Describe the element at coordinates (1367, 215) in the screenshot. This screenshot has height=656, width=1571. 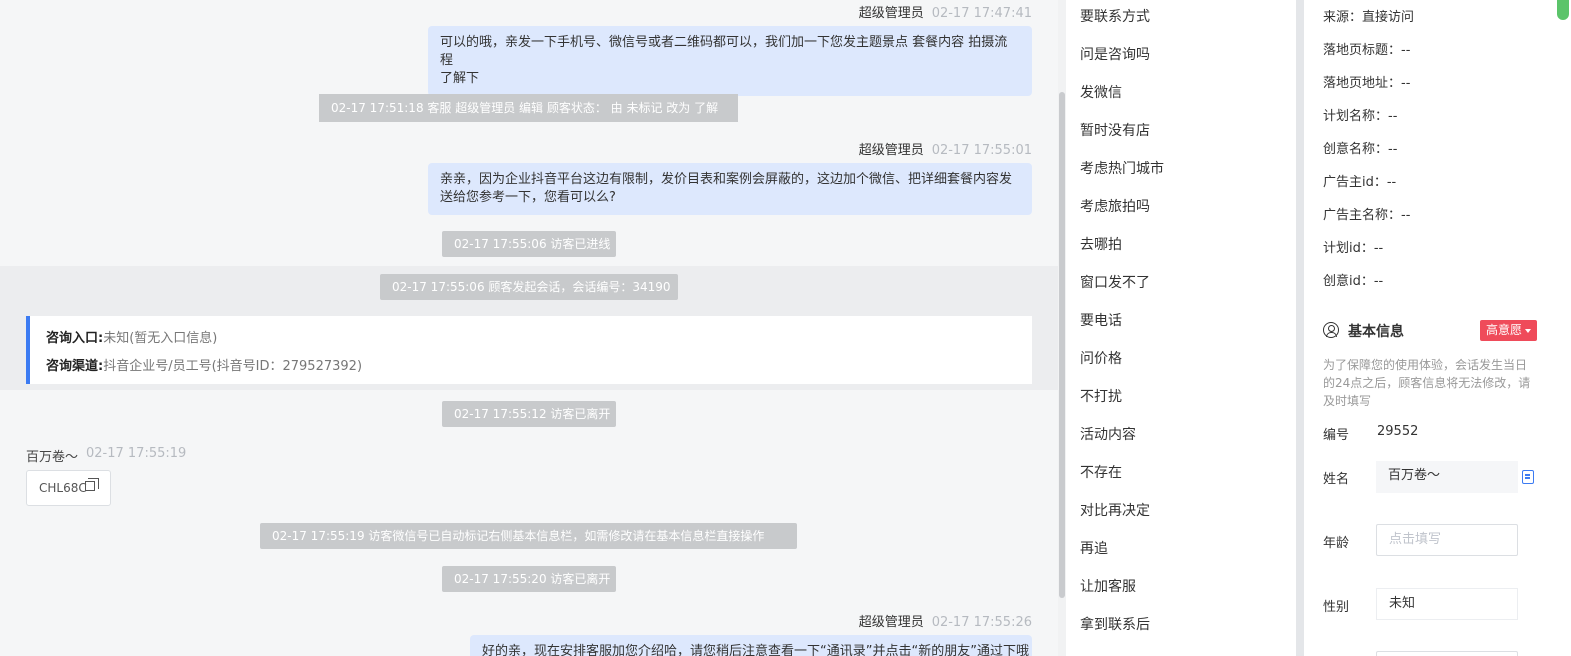
I see `advertiser-name-field: 广告主名称：--` at that location.